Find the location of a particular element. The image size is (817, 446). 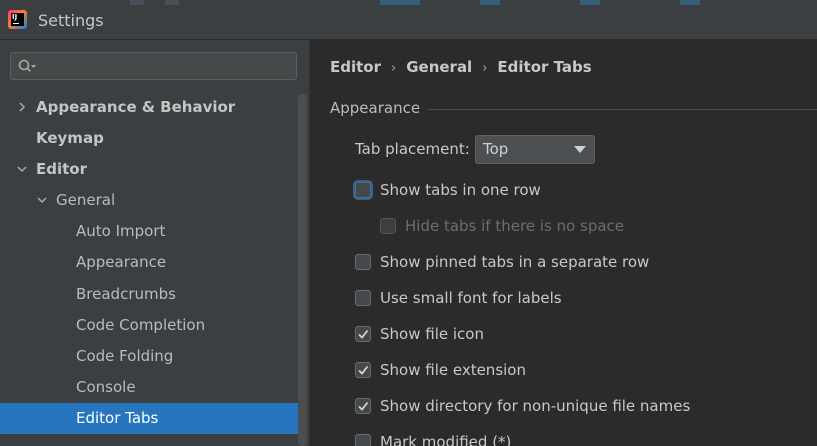

tab-placement-dropdown: Top is located at coordinates (535, 149).